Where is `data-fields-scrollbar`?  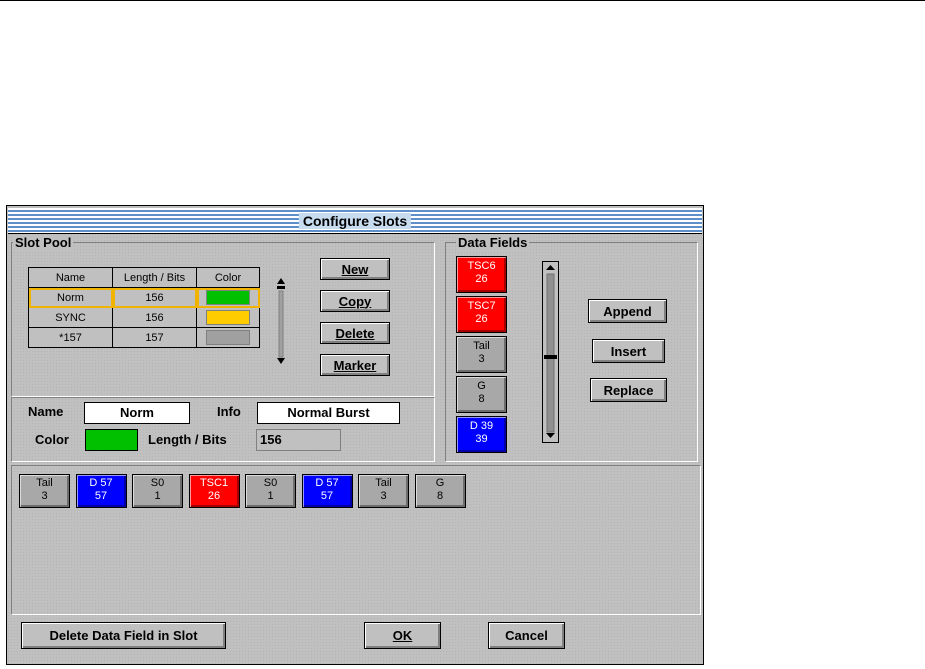 data-fields-scrollbar is located at coordinates (550, 352).